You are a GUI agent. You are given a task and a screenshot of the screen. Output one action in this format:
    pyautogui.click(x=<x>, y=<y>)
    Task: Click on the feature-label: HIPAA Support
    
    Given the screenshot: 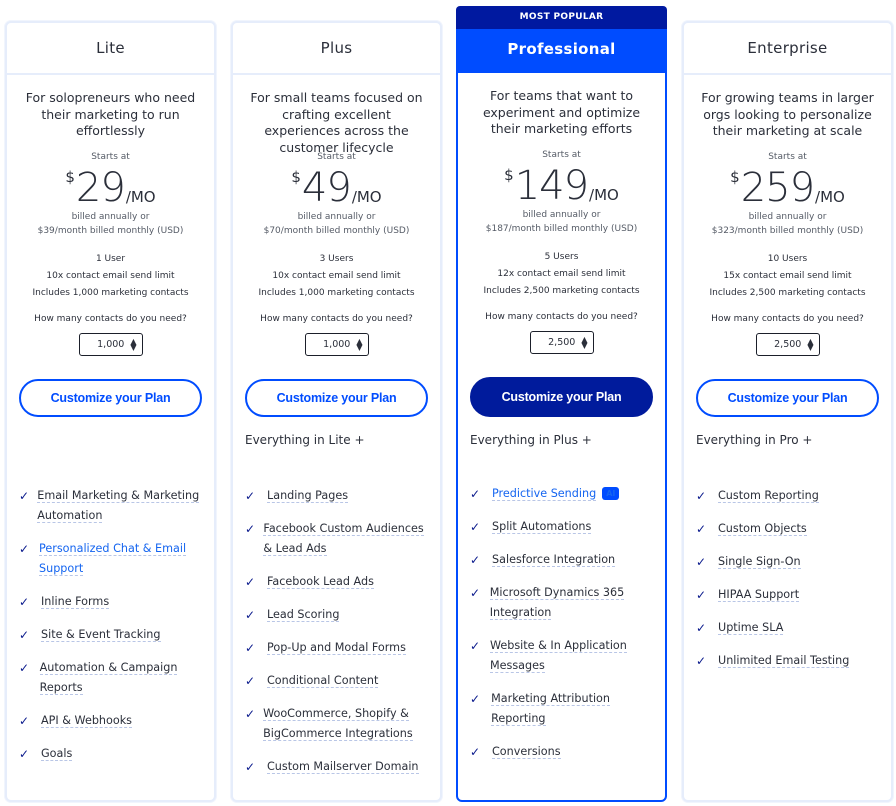 What is the action you would take?
    pyautogui.click(x=759, y=595)
    